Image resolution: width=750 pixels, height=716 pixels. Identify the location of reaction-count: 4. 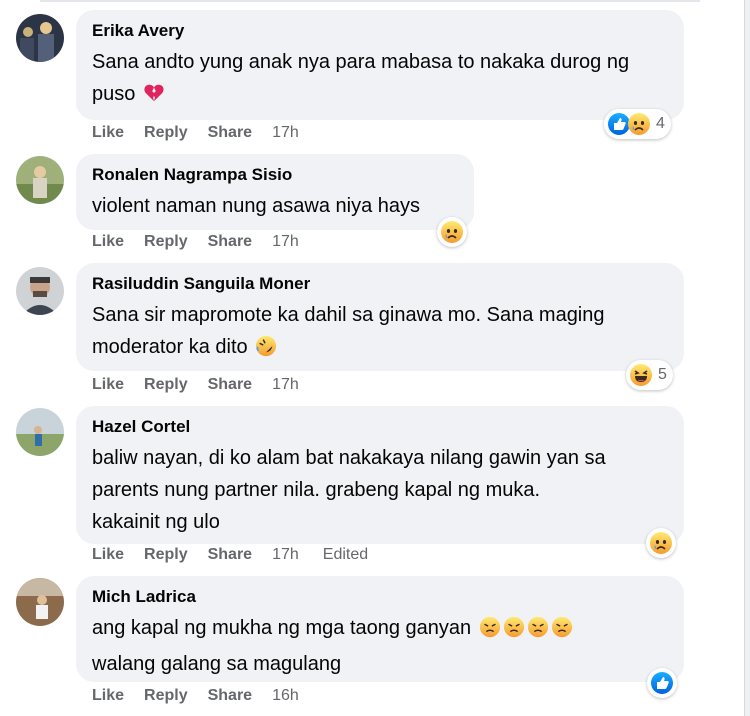
(660, 123).